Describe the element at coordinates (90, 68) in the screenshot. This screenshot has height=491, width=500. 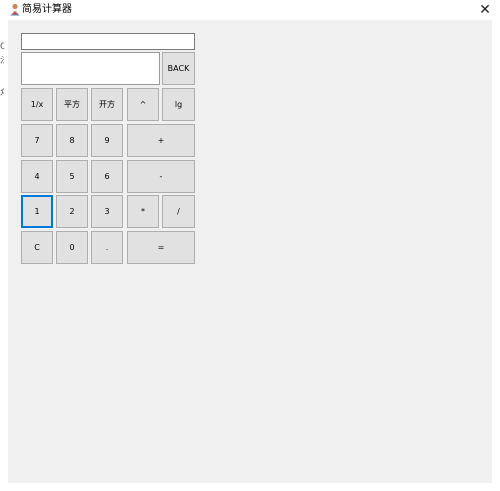
I see `result-input` at that location.